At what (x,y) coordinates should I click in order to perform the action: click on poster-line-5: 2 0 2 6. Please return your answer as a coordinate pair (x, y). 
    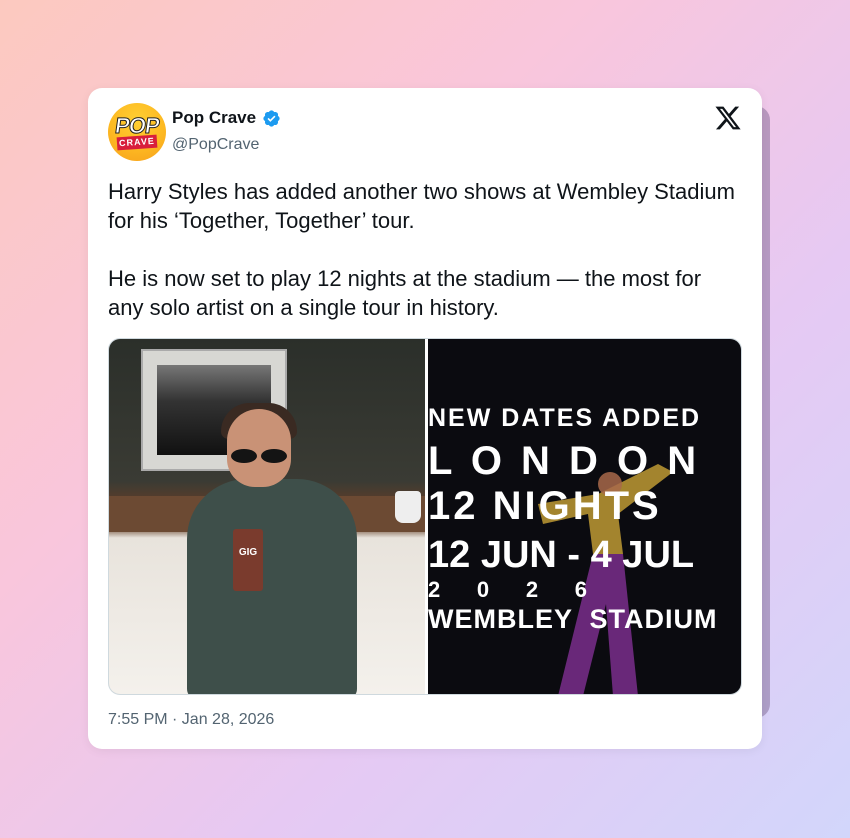
    Looking at the image, I should click on (507, 589).